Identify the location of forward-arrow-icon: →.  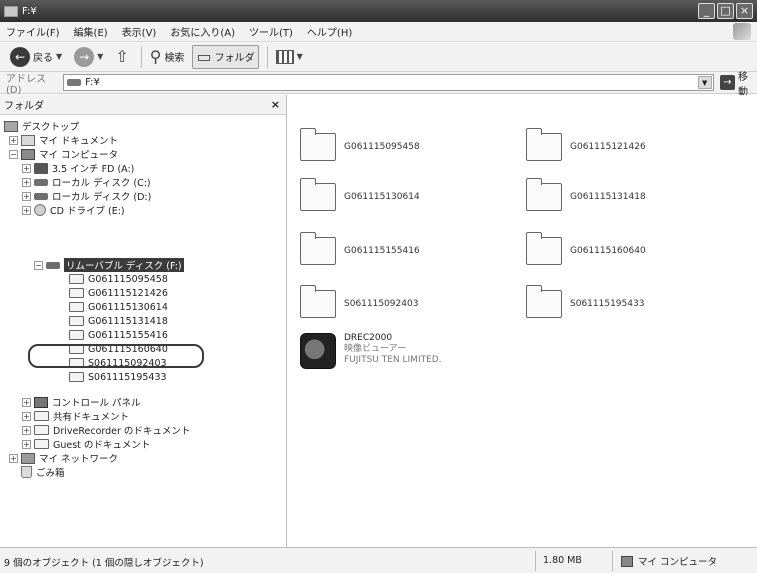
(84, 56).